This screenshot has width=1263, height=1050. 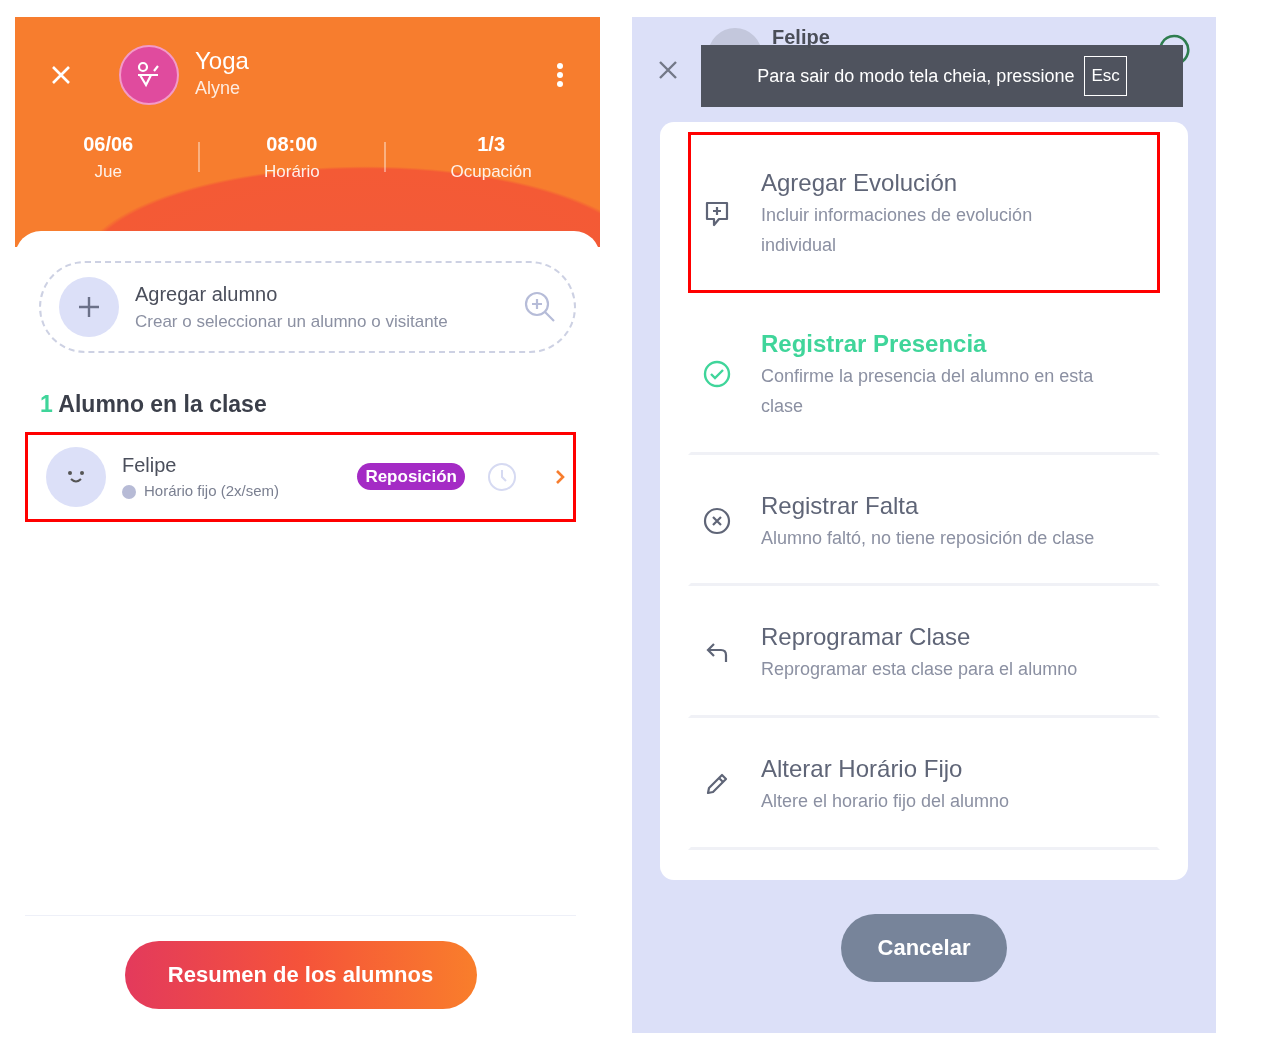 What do you see at coordinates (928, 538) in the screenshot?
I see `option-description: Alumno faltó, no tiene reposición de clase` at bounding box center [928, 538].